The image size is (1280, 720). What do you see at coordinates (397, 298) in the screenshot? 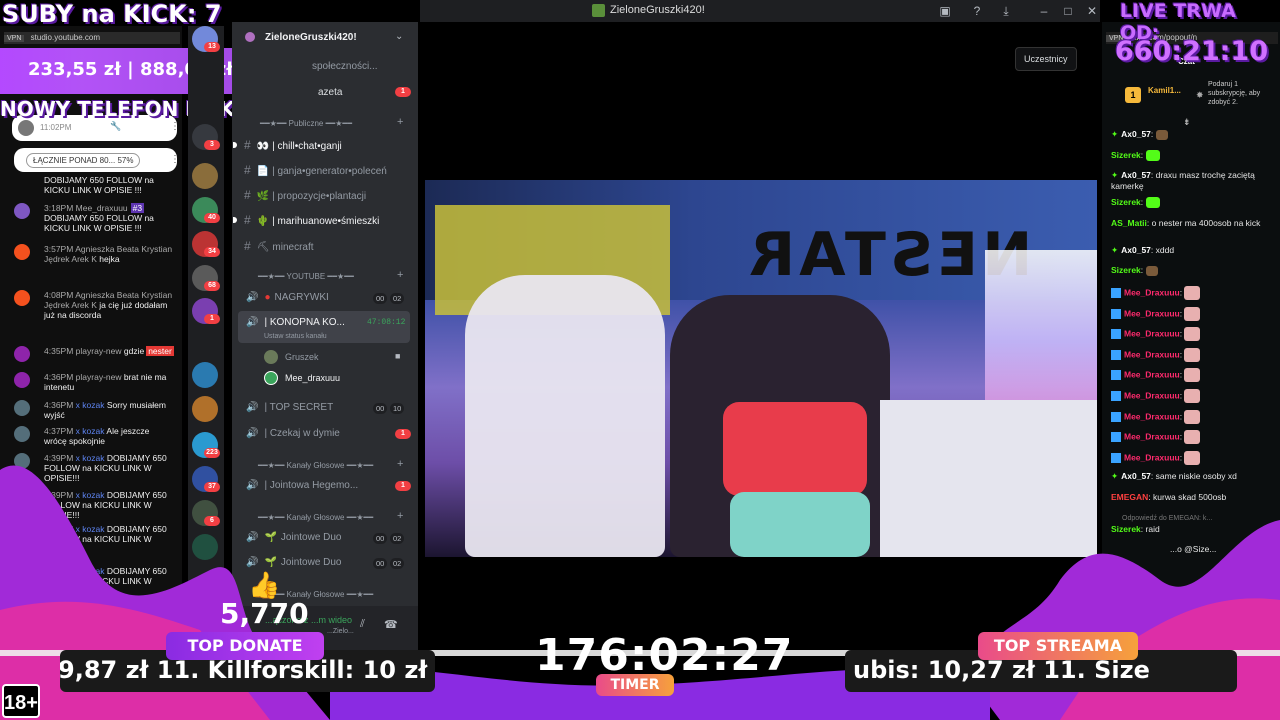
I see `user-limit: 02` at bounding box center [397, 298].